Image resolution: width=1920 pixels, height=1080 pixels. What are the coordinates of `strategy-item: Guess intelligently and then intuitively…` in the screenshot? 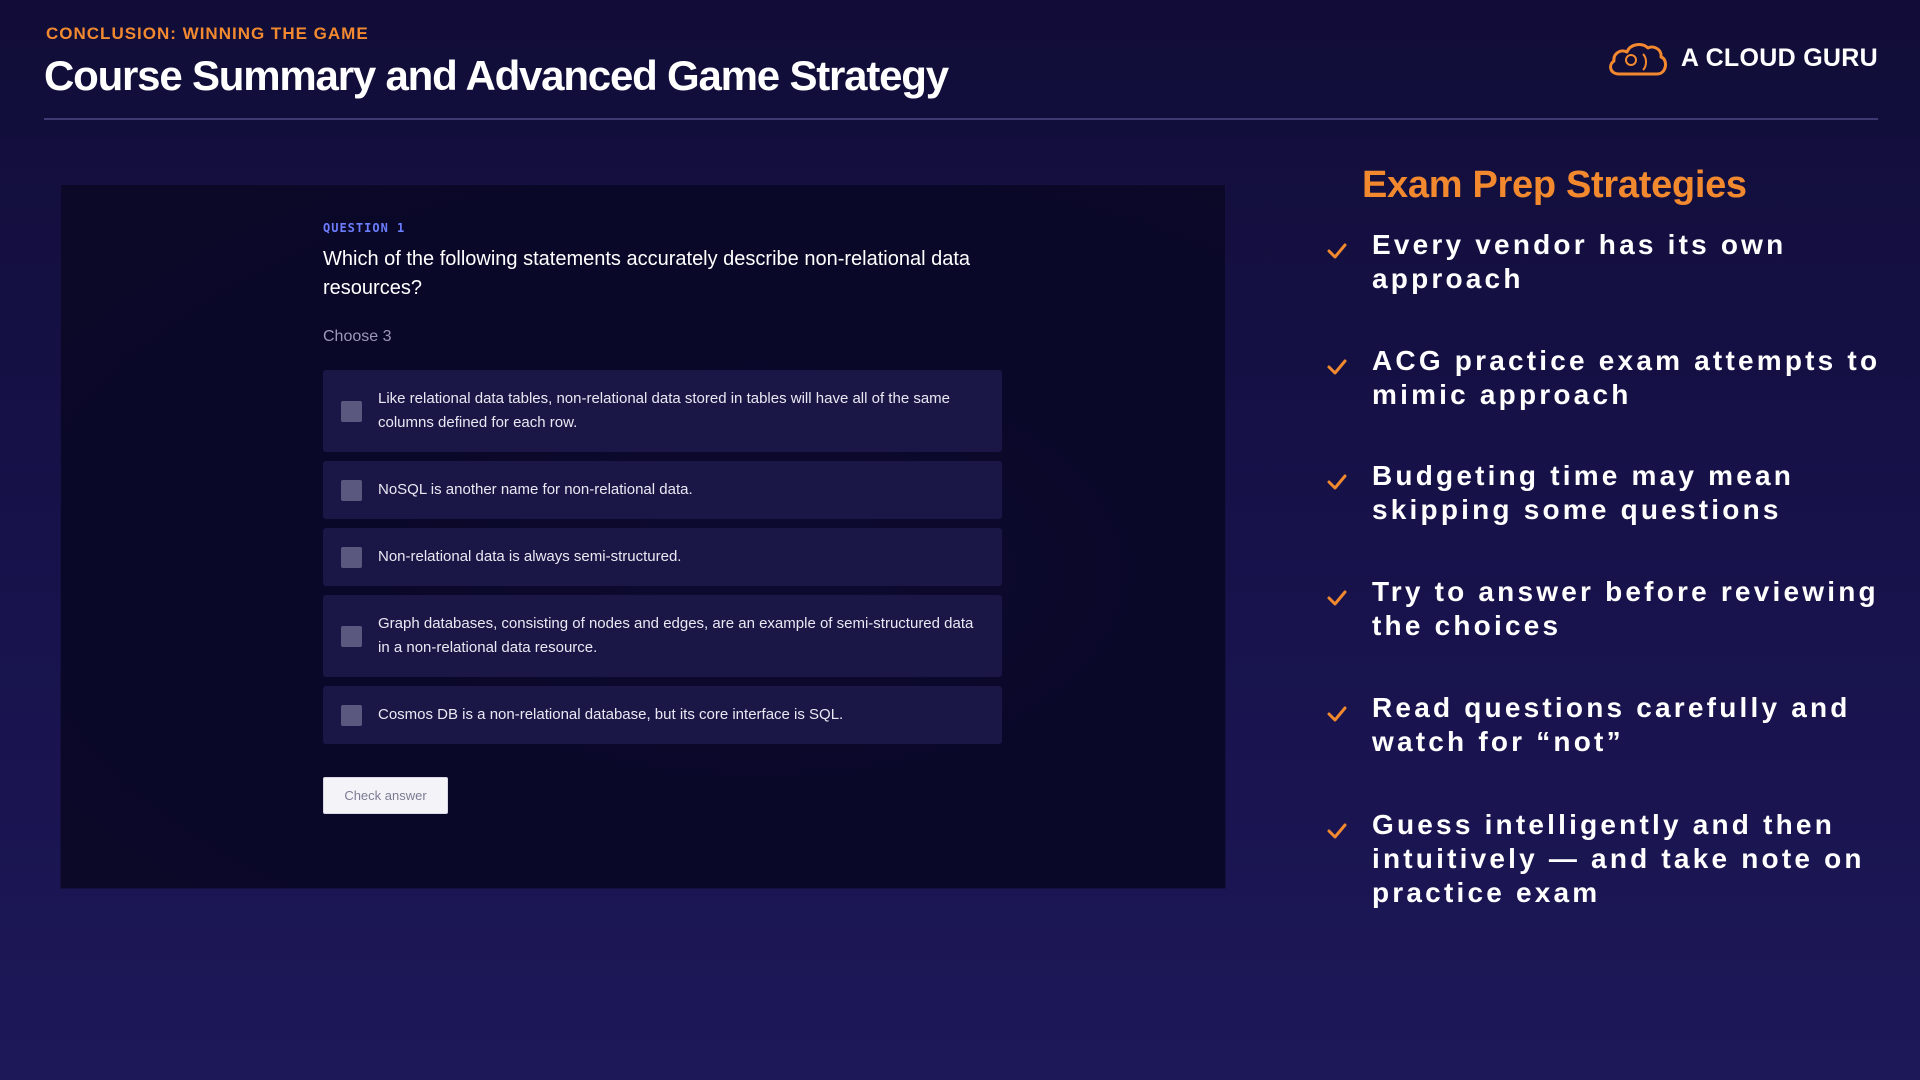 It's located at (1621, 859).